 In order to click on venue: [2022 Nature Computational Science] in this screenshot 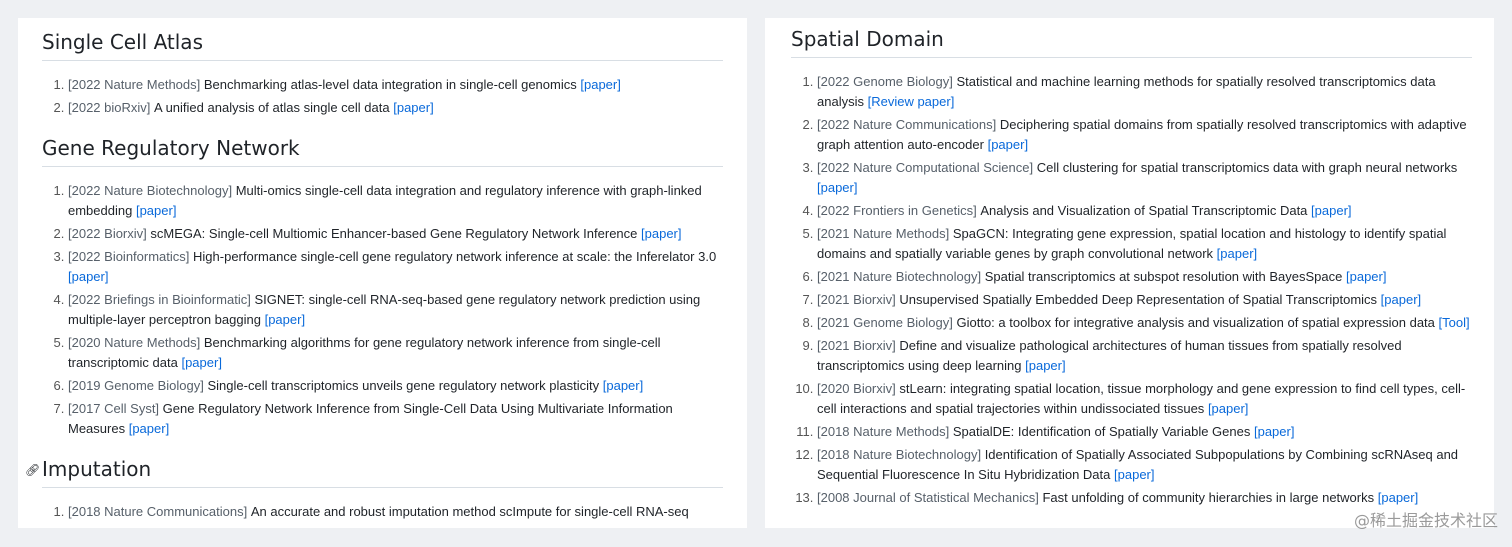, I will do `click(925, 167)`.